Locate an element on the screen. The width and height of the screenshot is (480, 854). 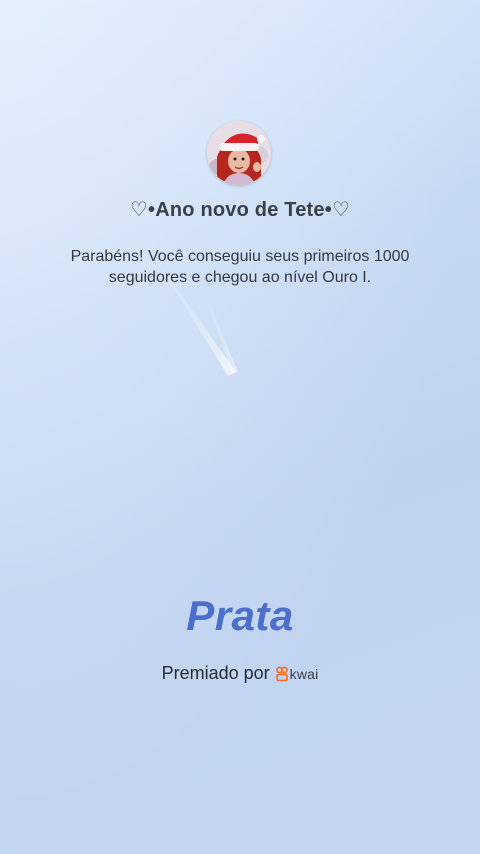
avatar-santa-hat-icon is located at coordinates (239, 153).